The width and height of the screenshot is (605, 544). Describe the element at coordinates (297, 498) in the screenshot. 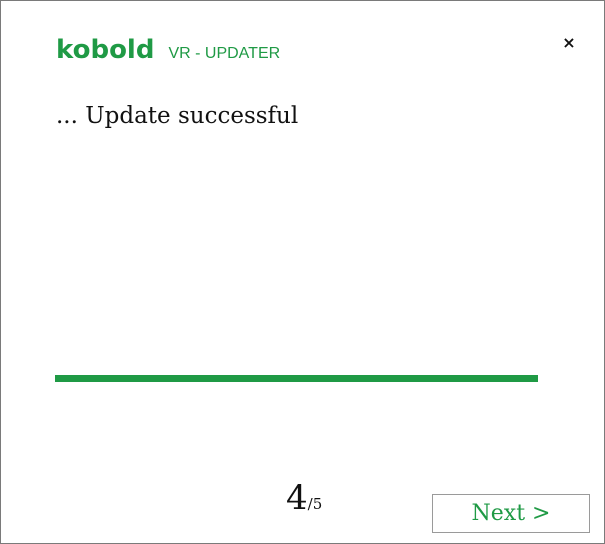

I see `step-current: 4` at that location.